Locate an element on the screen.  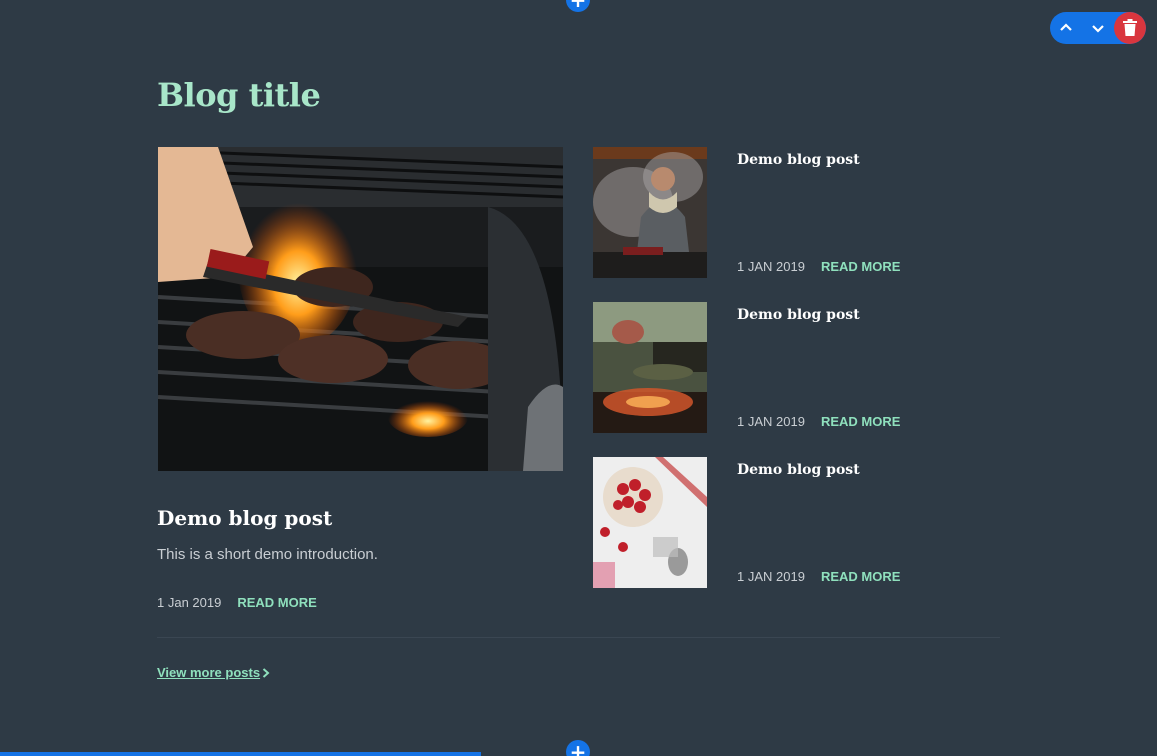
blog-title: Blog title is located at coordinates (239, 95).